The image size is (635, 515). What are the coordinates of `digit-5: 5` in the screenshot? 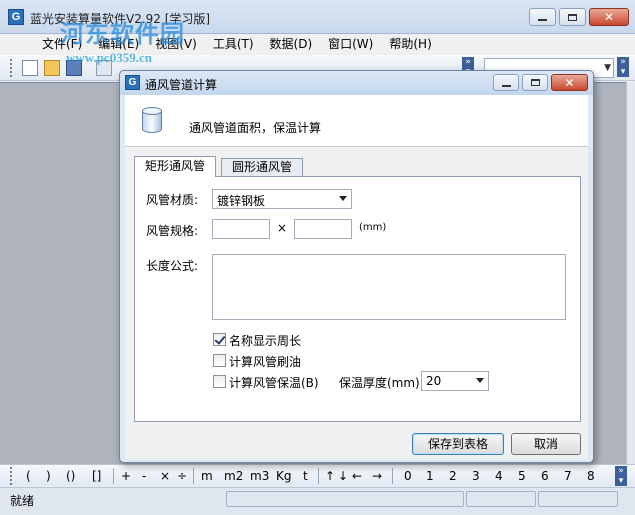 It's located at (522, 476).